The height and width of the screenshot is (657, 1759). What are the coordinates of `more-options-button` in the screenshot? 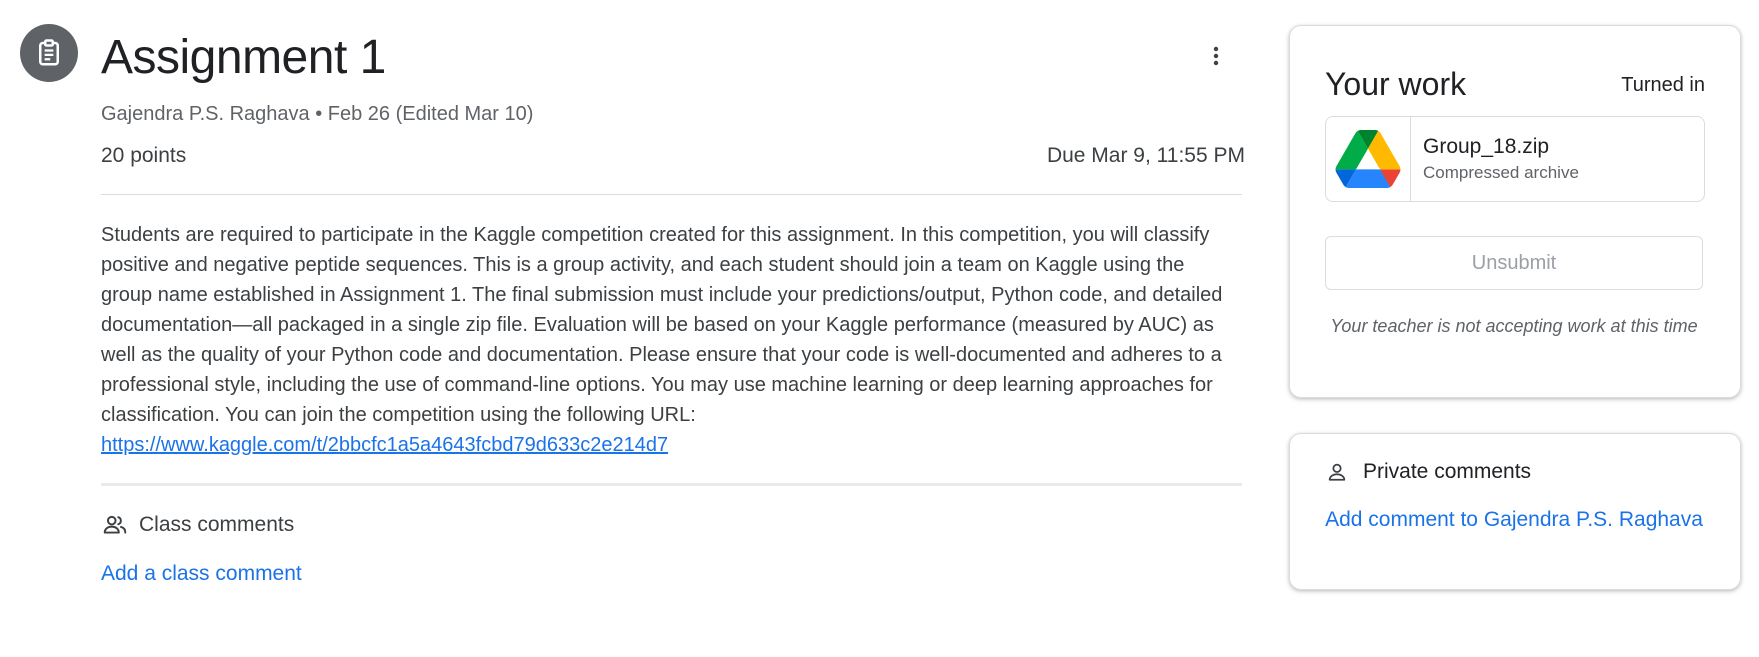 It's located at (1216, 56).